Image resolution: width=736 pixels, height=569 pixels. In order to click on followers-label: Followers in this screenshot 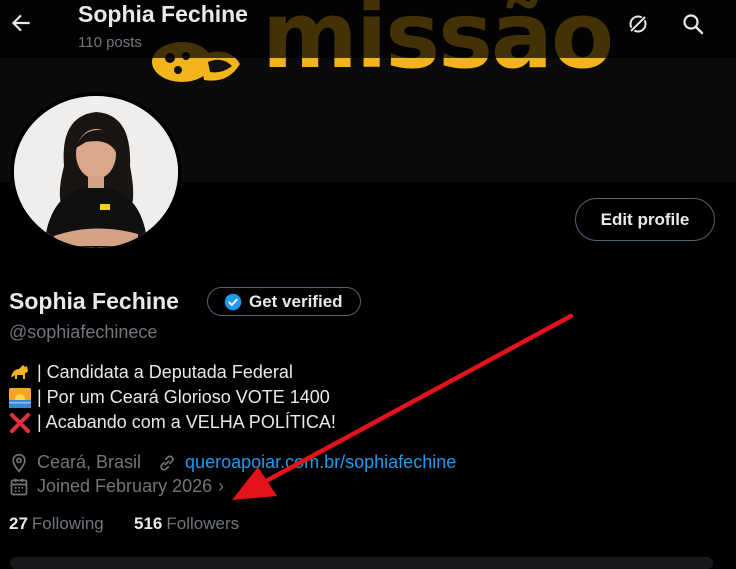, I will do `click(203, 523)`.